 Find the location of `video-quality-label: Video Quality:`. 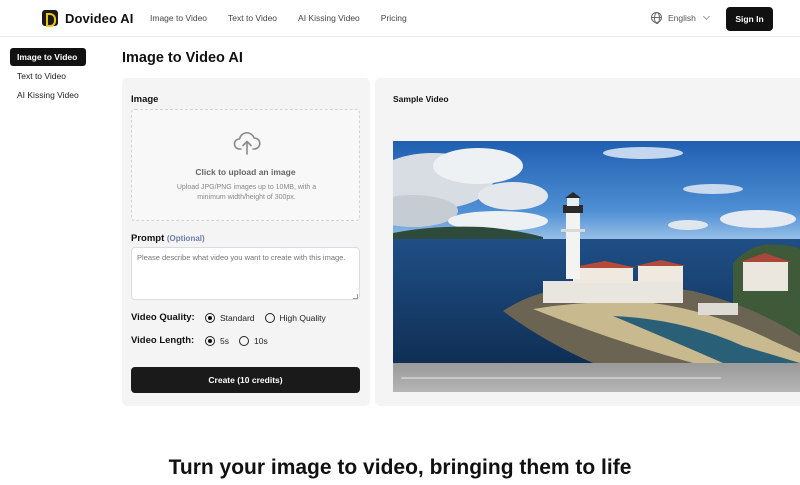

video-quality-label: Video Quality: is located at coordinates (163, 317).